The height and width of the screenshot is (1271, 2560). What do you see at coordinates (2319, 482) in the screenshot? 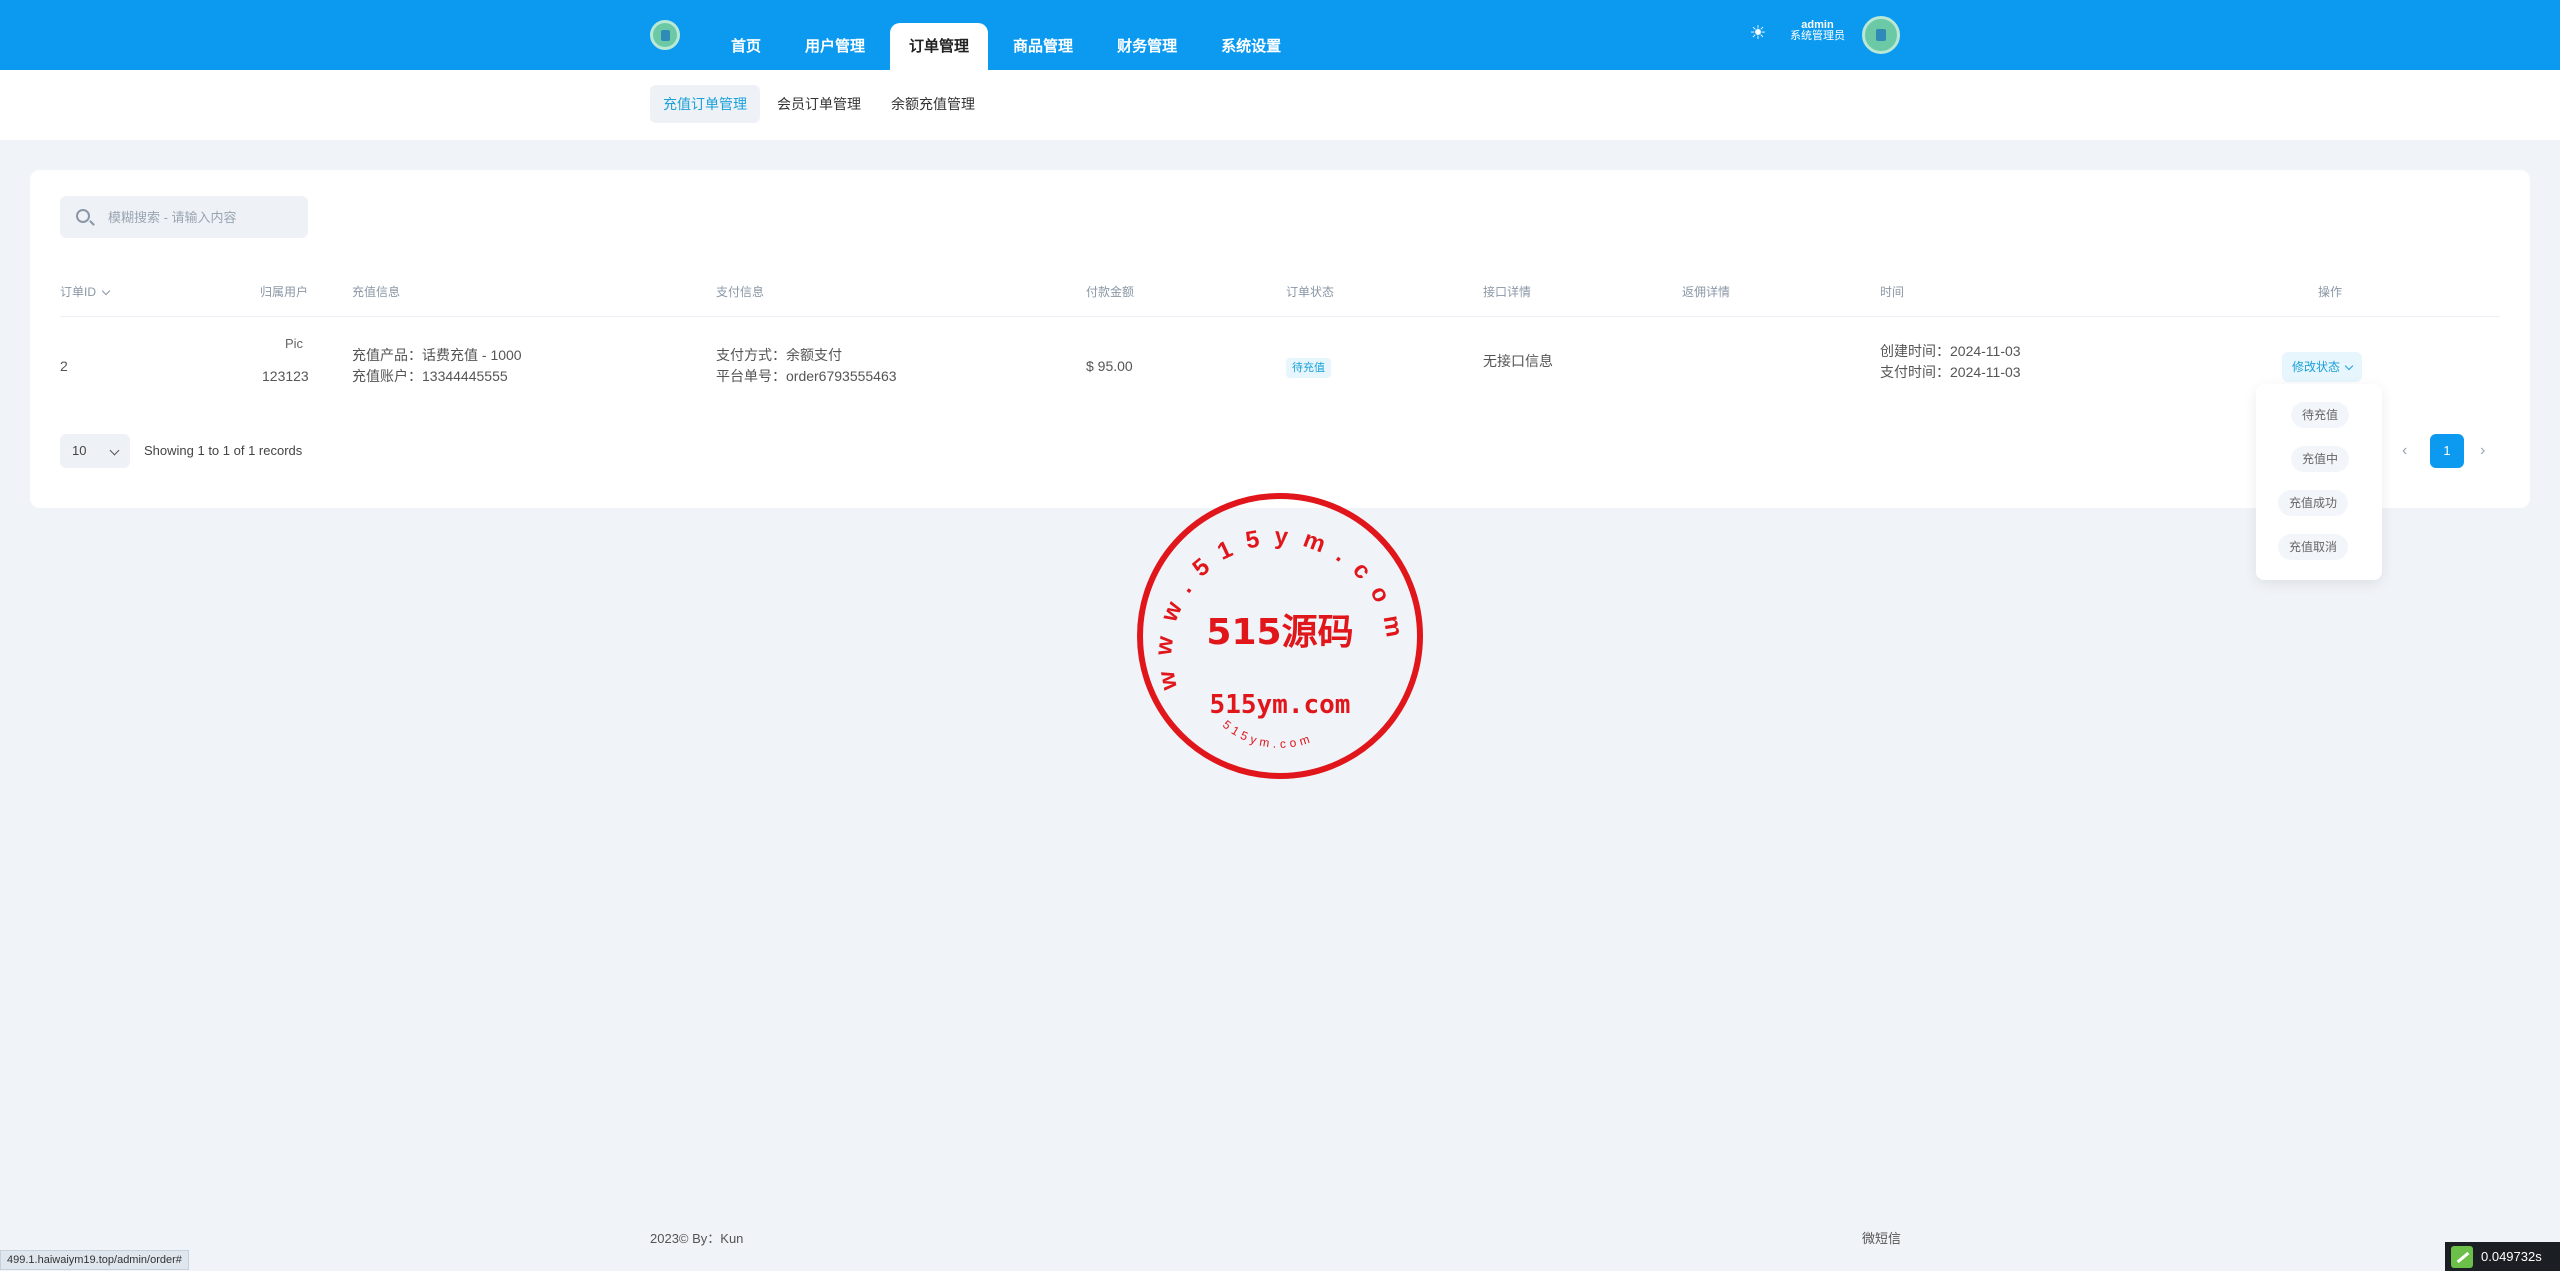
I see `status-dropdown-menu: 待充值 充值中 充值成功 充值取消` at bounding box center [2319, 482].